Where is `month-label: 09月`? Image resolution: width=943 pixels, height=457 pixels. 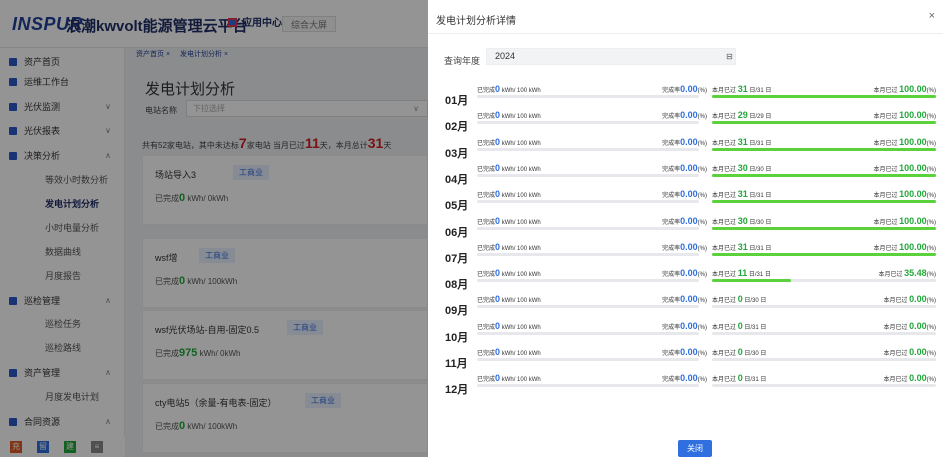 month-label: 09月 is located at coordinates (457, 311).